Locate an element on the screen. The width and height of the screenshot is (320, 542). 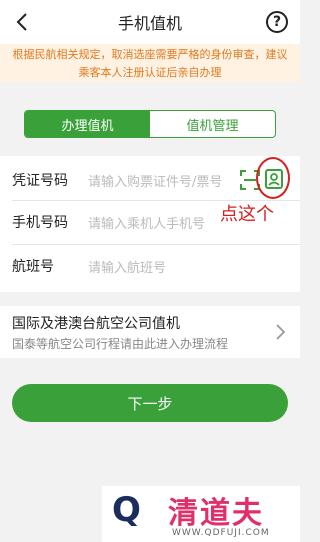
phone-input: 请输入乘机人手机号 is located at coordinates (146, 222).